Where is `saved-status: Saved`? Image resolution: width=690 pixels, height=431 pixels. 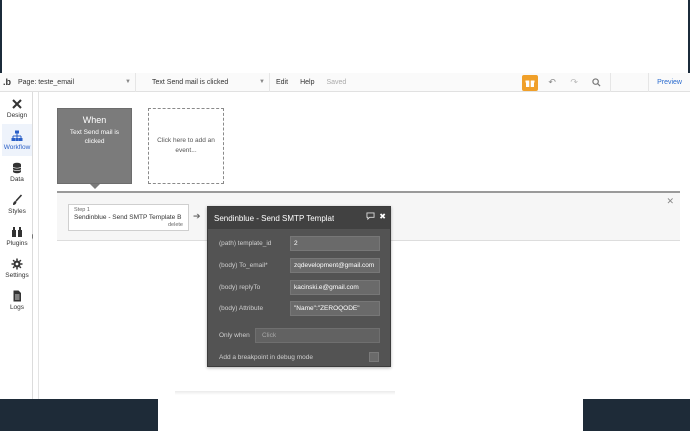 saved-status: Saved is located at coordinates (336, 82).